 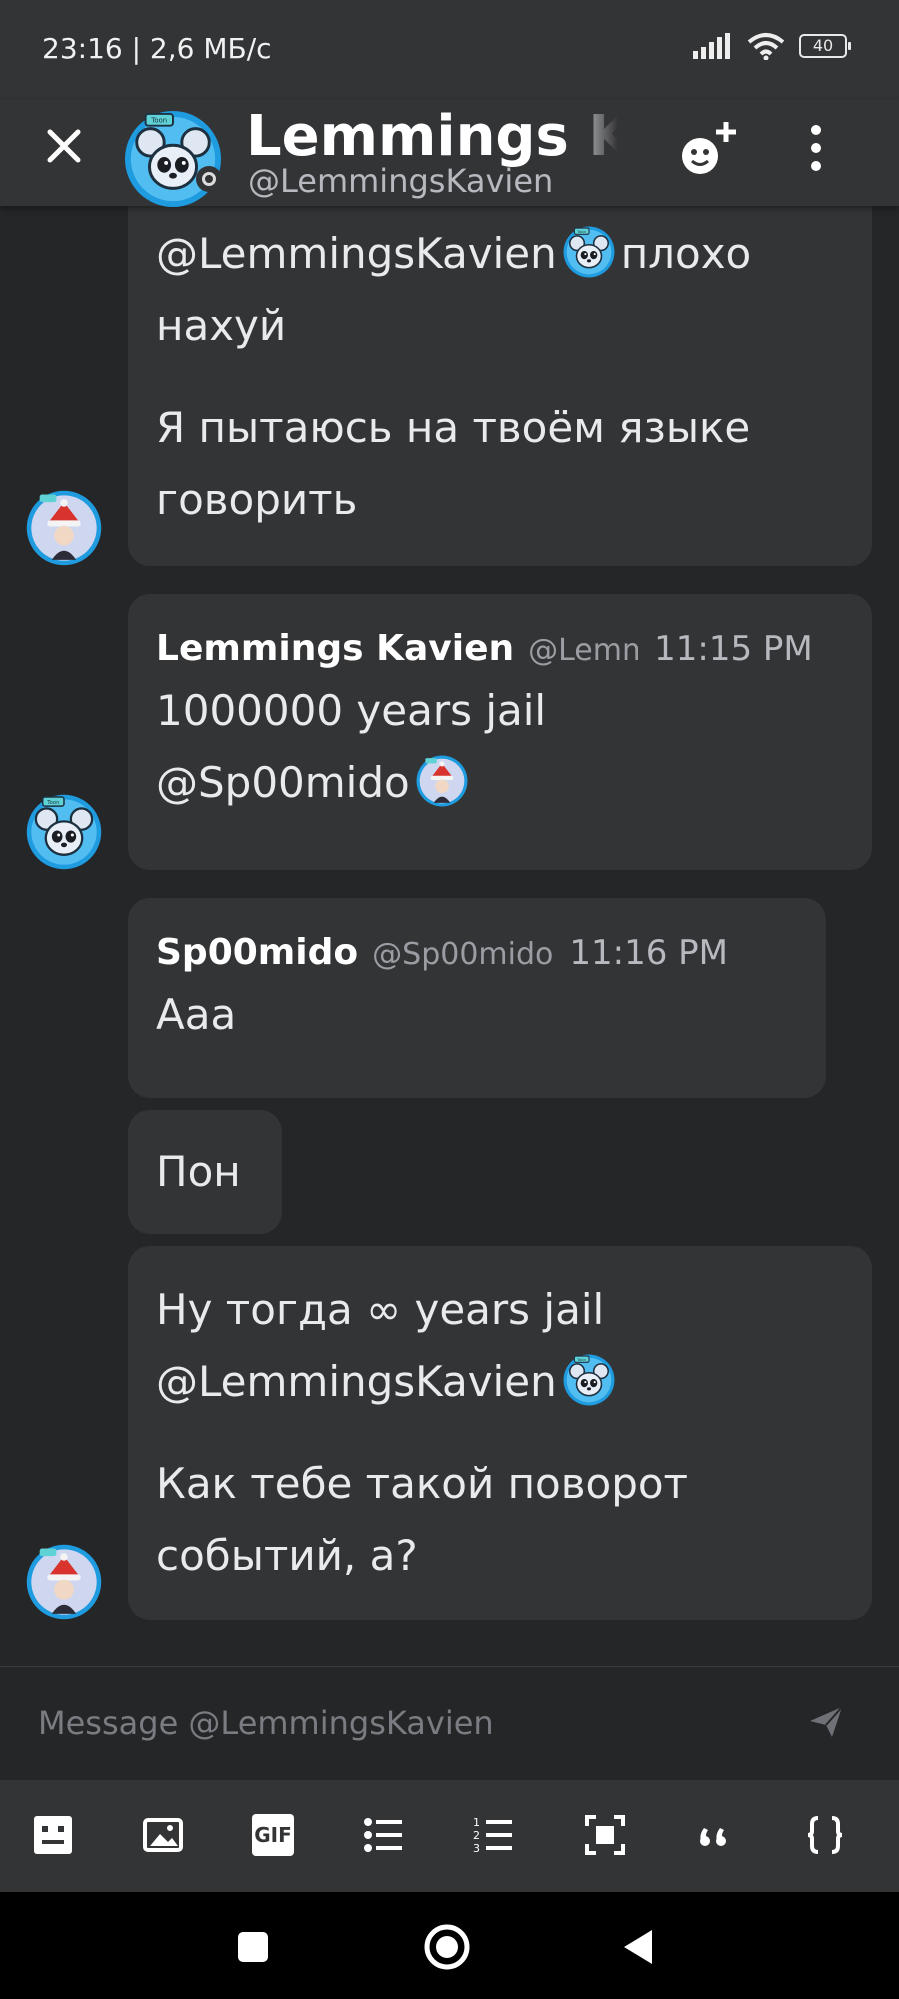 I want to click on add-friend-icon, so click(x=707, y=149).